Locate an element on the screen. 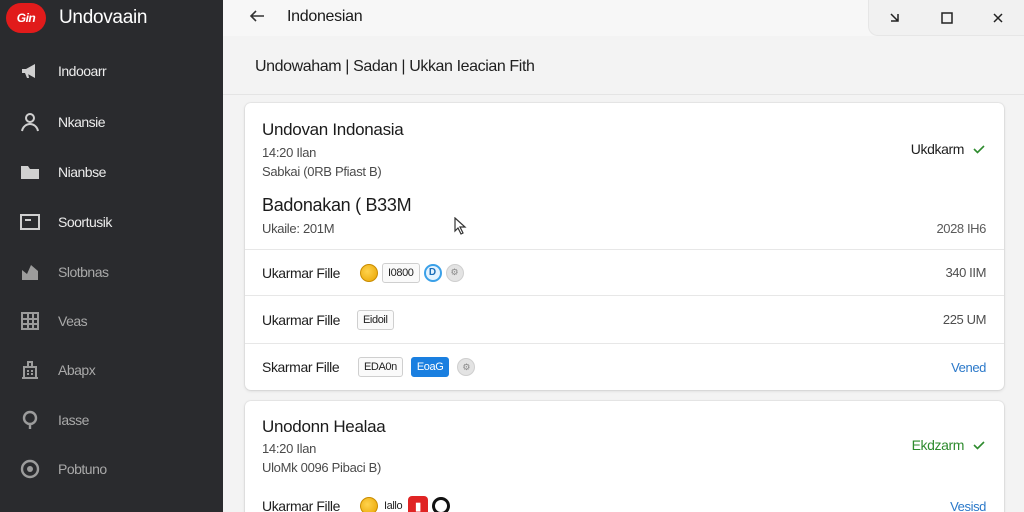  window-icon is located at coordinates (30, 222).